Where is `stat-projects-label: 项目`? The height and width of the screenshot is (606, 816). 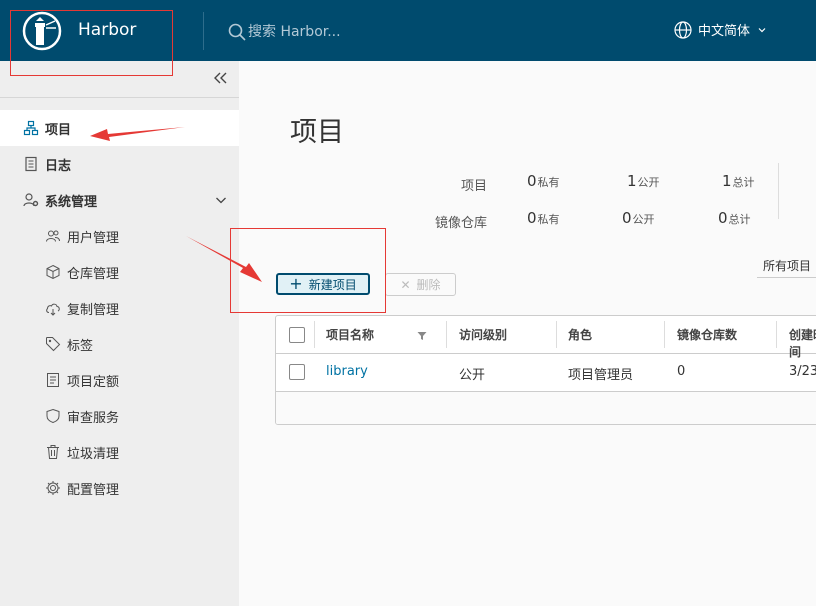
stat-projects-label: 项目 is located at coordinates (473, 186).